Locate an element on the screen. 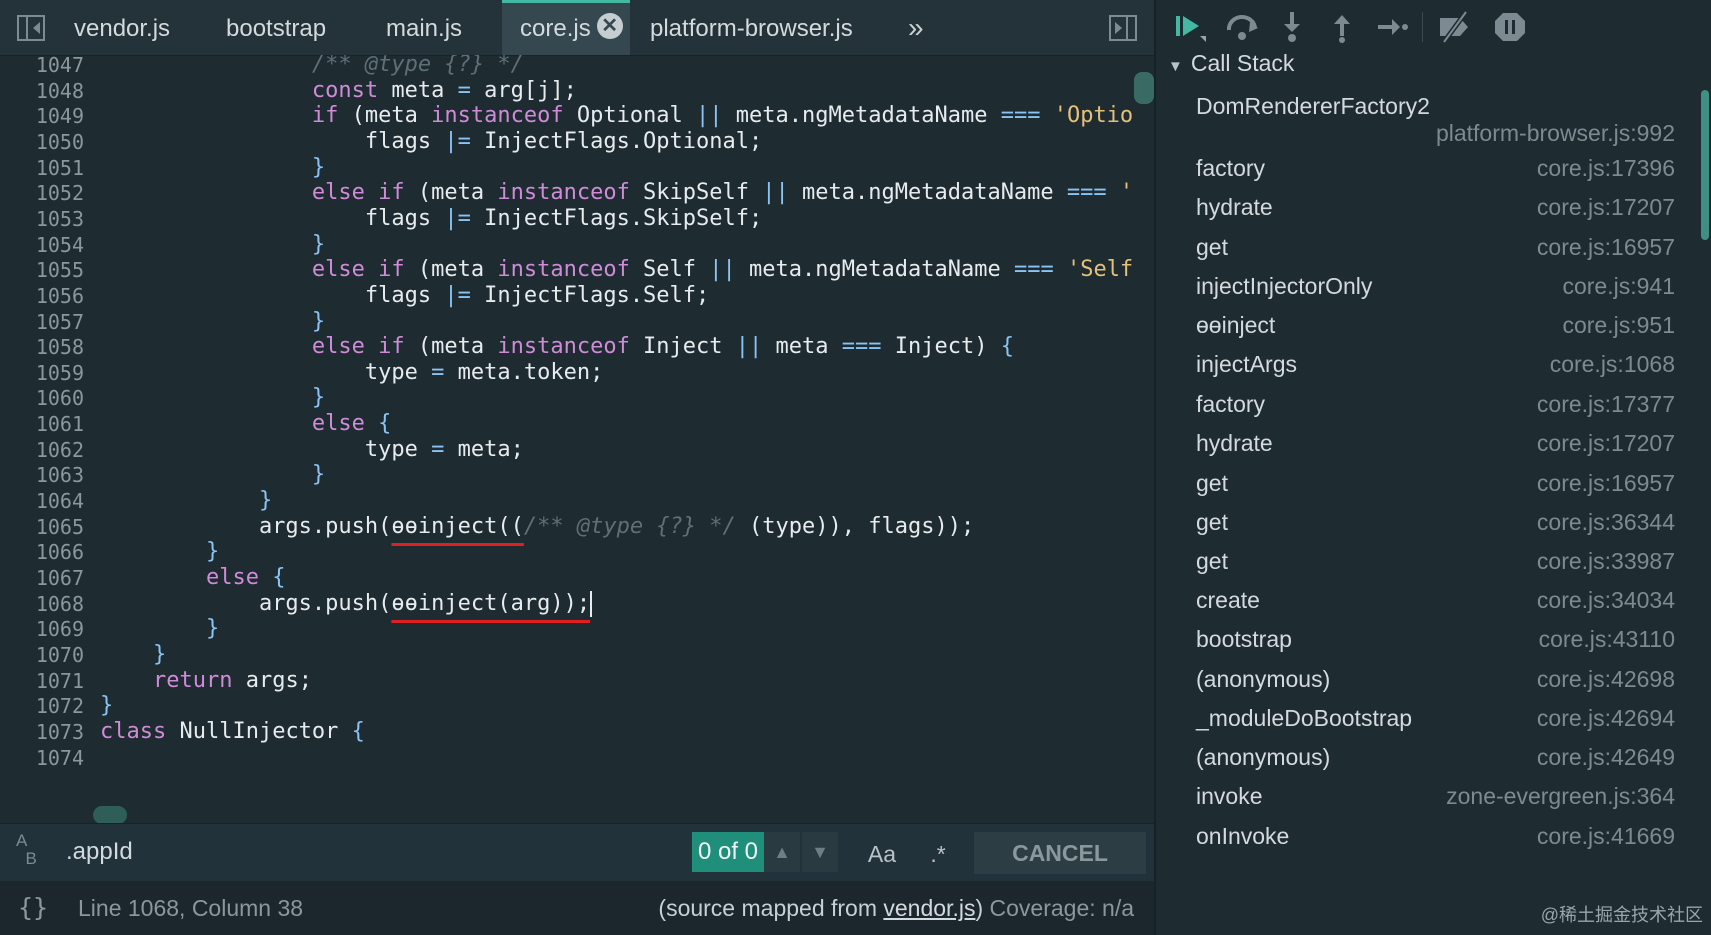 This screenshot has width=1711, height=935. search-input is located at coordinates (376, 852).